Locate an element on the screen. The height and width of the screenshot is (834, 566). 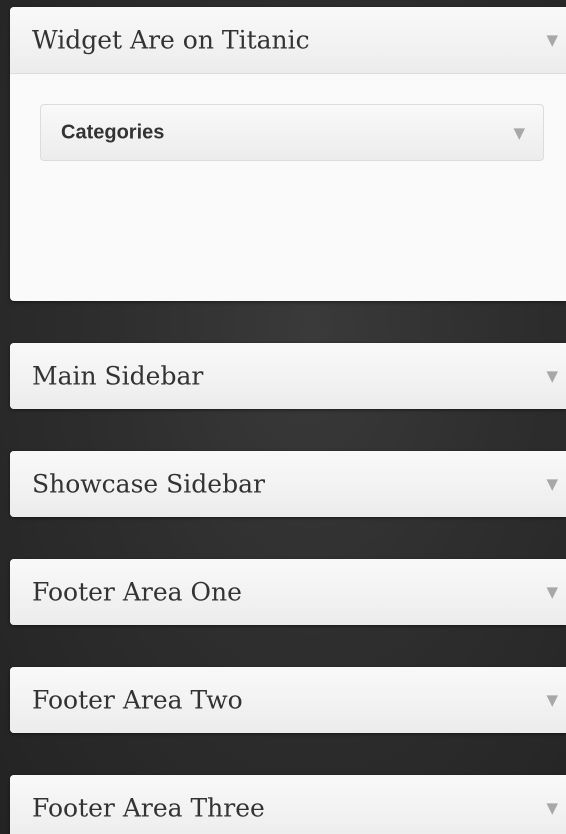
sidebar-title: Widget Are on Titanic is located at coordinates (171, 40).